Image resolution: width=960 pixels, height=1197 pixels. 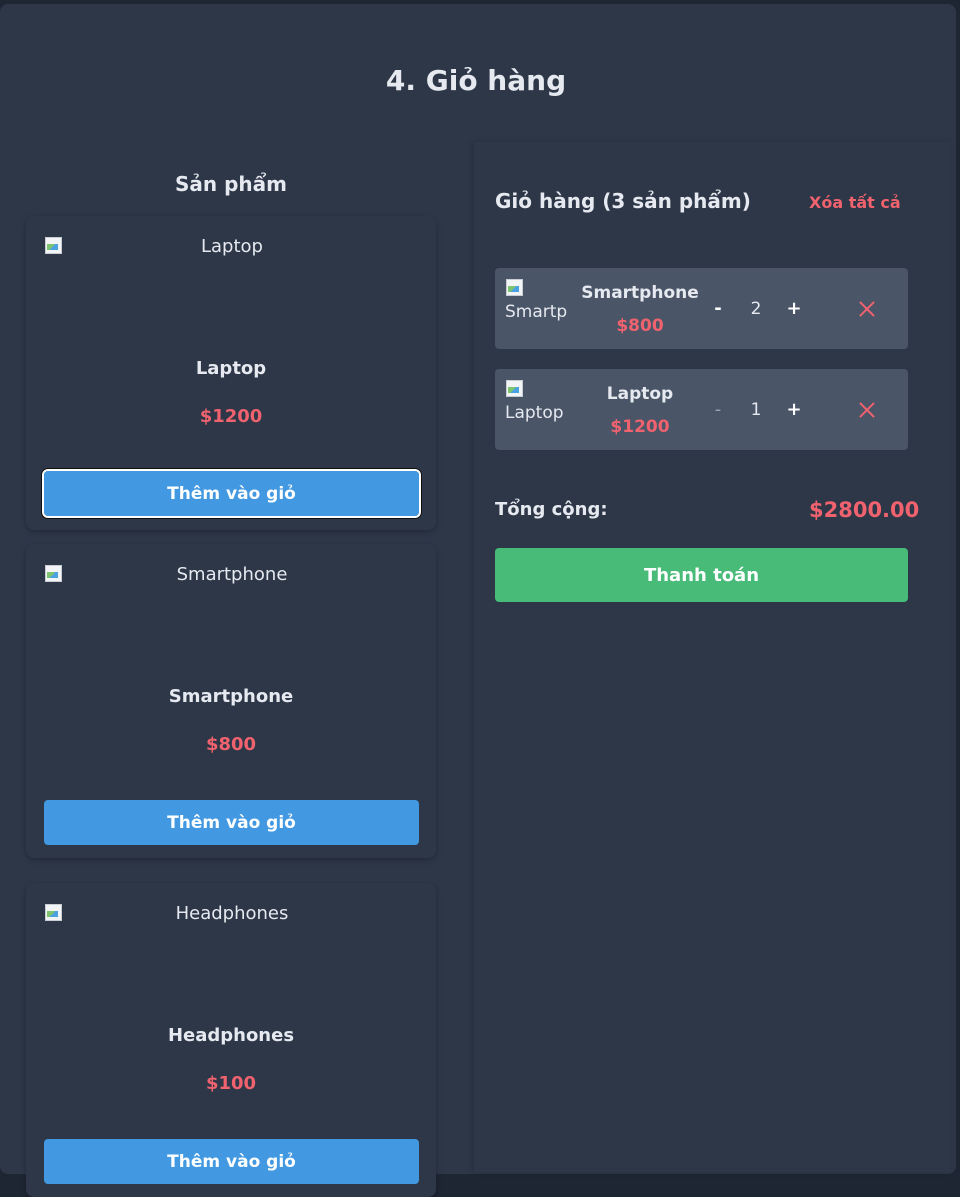 I want to click on cart-item-laptop: Laptop Laptop $1200 - 1 +, so click(x=701, y=409).